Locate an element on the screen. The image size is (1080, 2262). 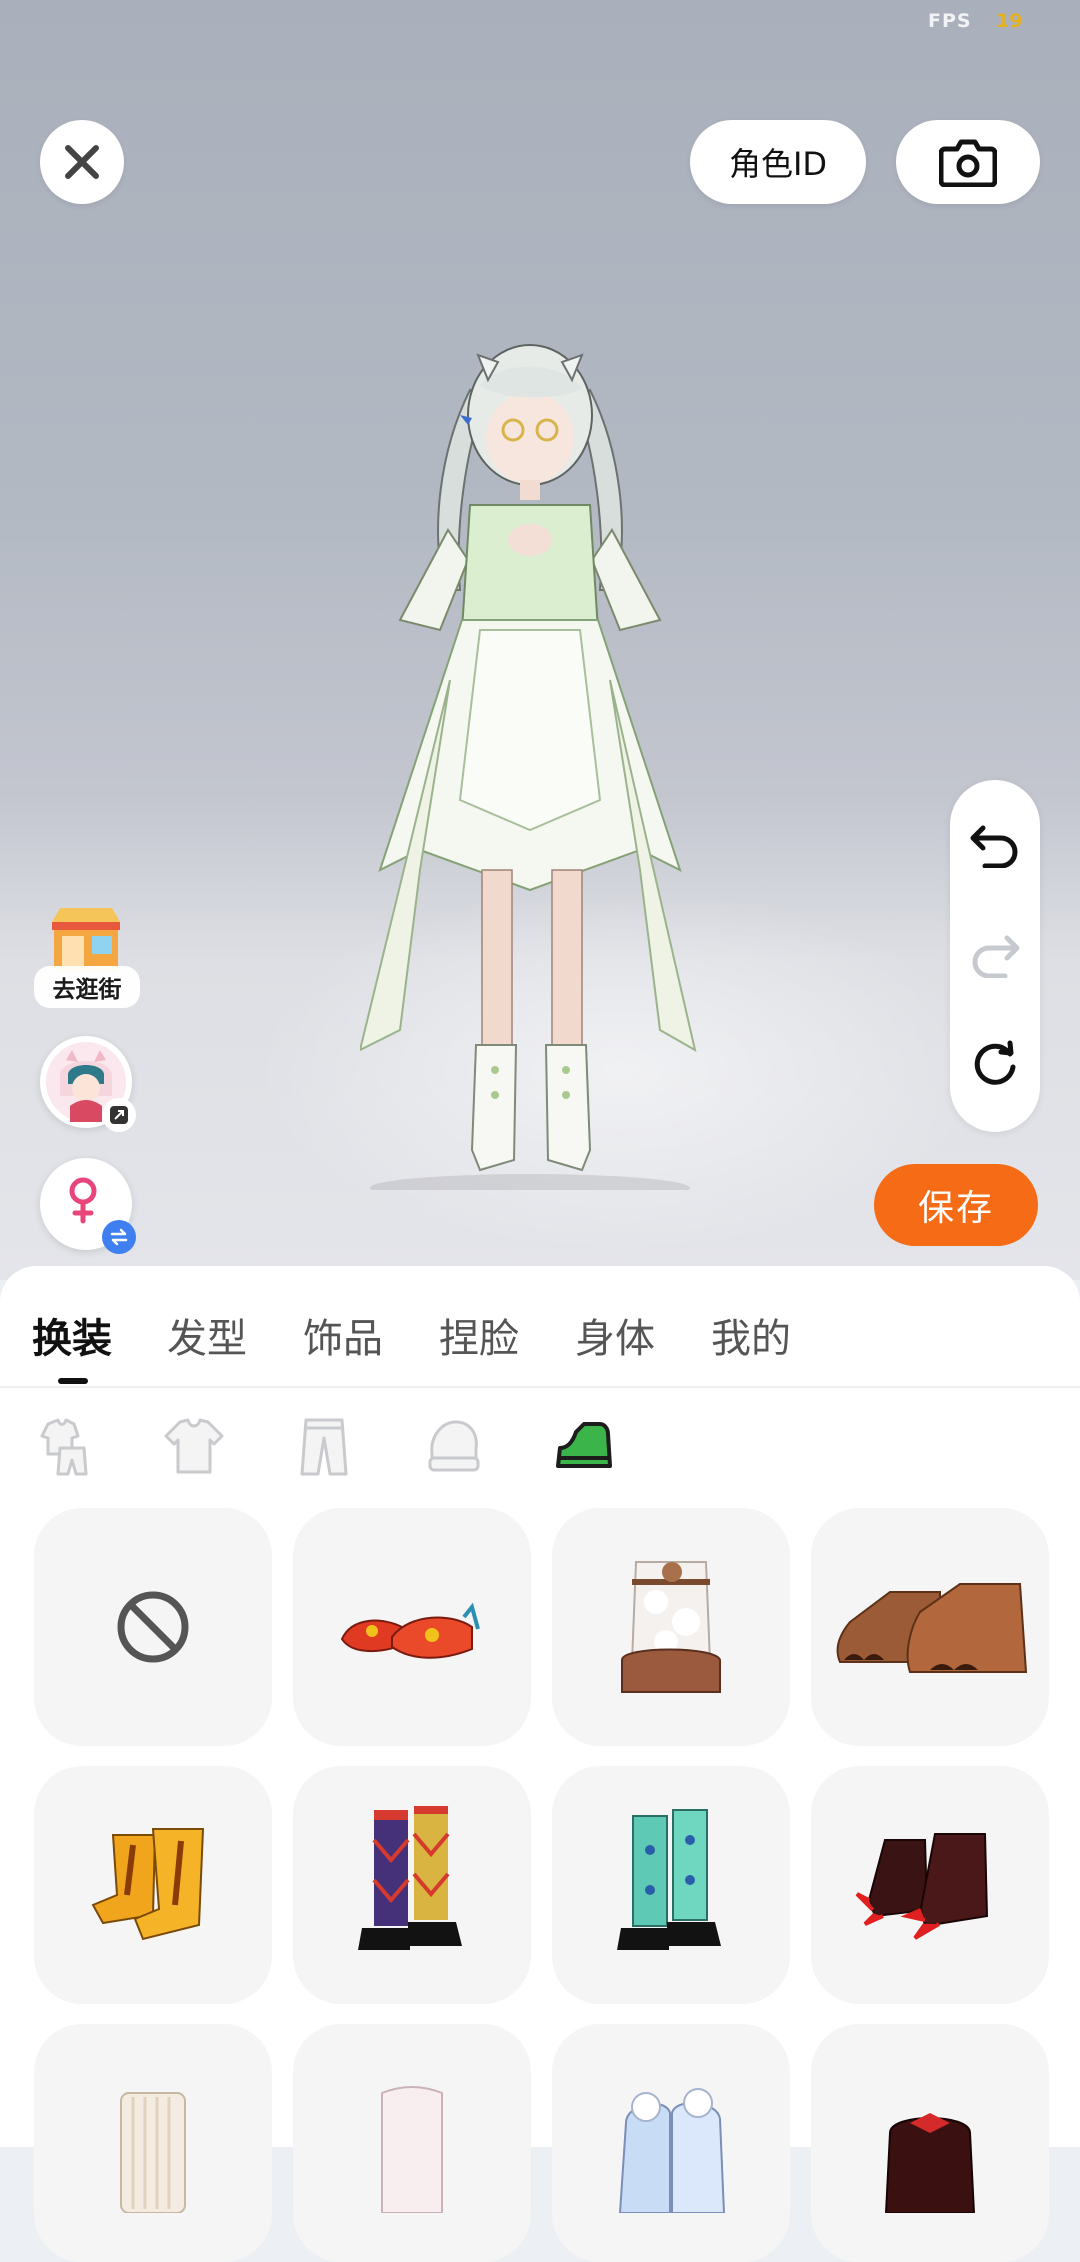
black-red-shoes-icon is located at coordinates (930, 2163).